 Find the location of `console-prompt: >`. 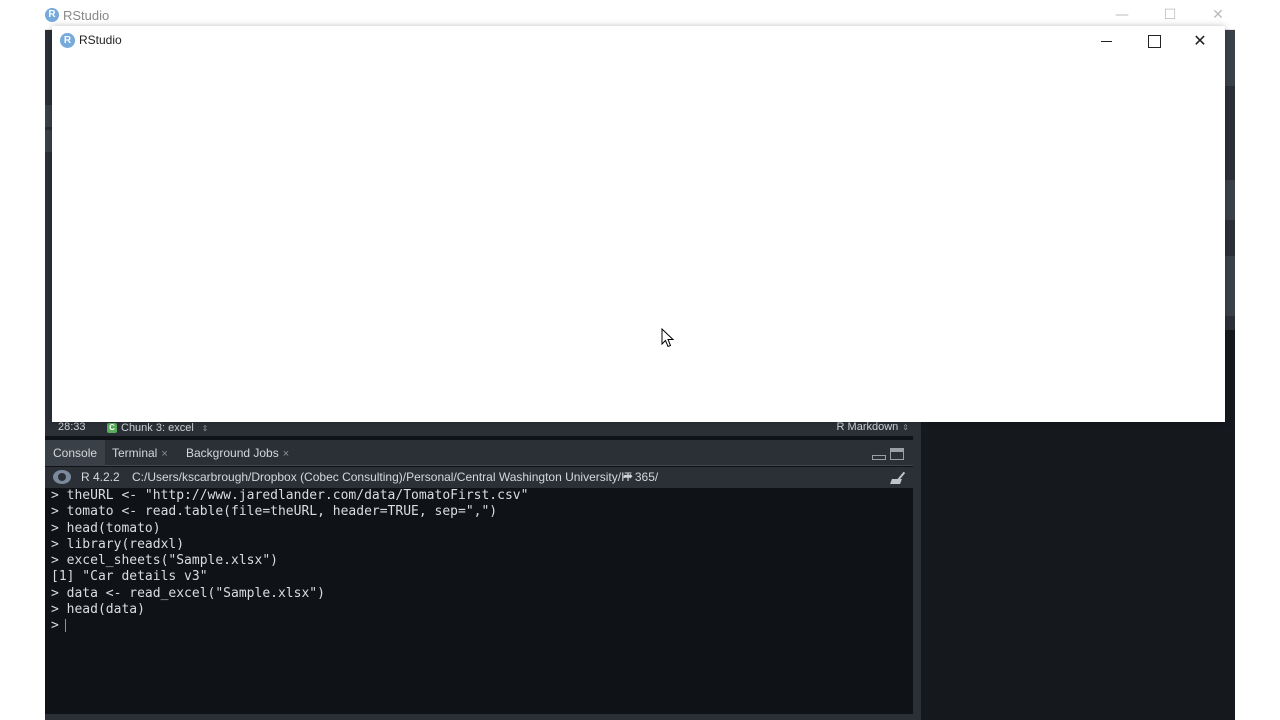

console-prompt: > is located at coordinates (55, 626).